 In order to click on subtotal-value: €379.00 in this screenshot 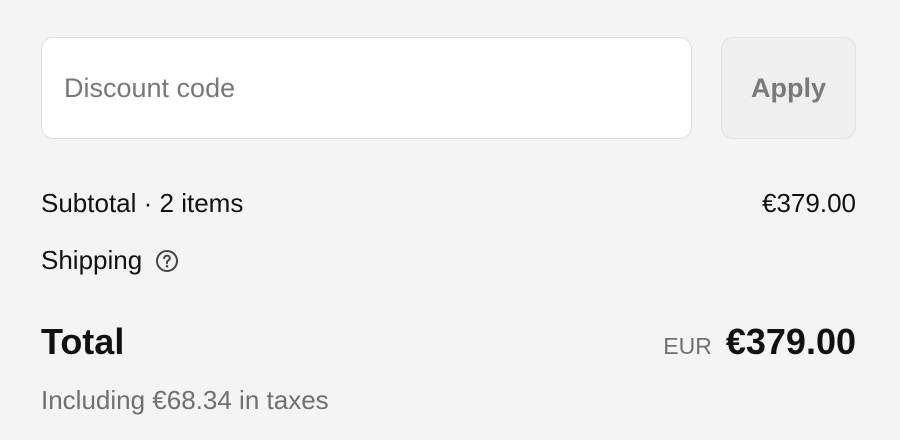, I will do `click(809, 202)`.